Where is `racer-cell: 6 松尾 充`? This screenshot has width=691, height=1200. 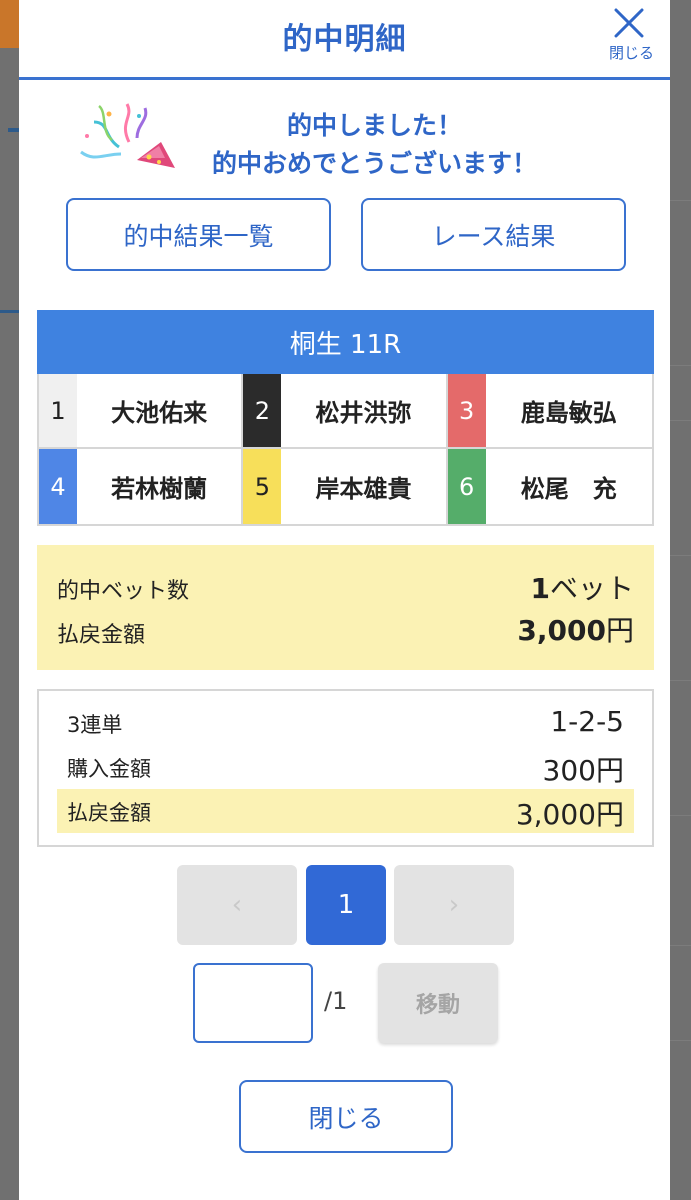
racer-cell: 6 松尾 充 is located at coordinates (549, 486).